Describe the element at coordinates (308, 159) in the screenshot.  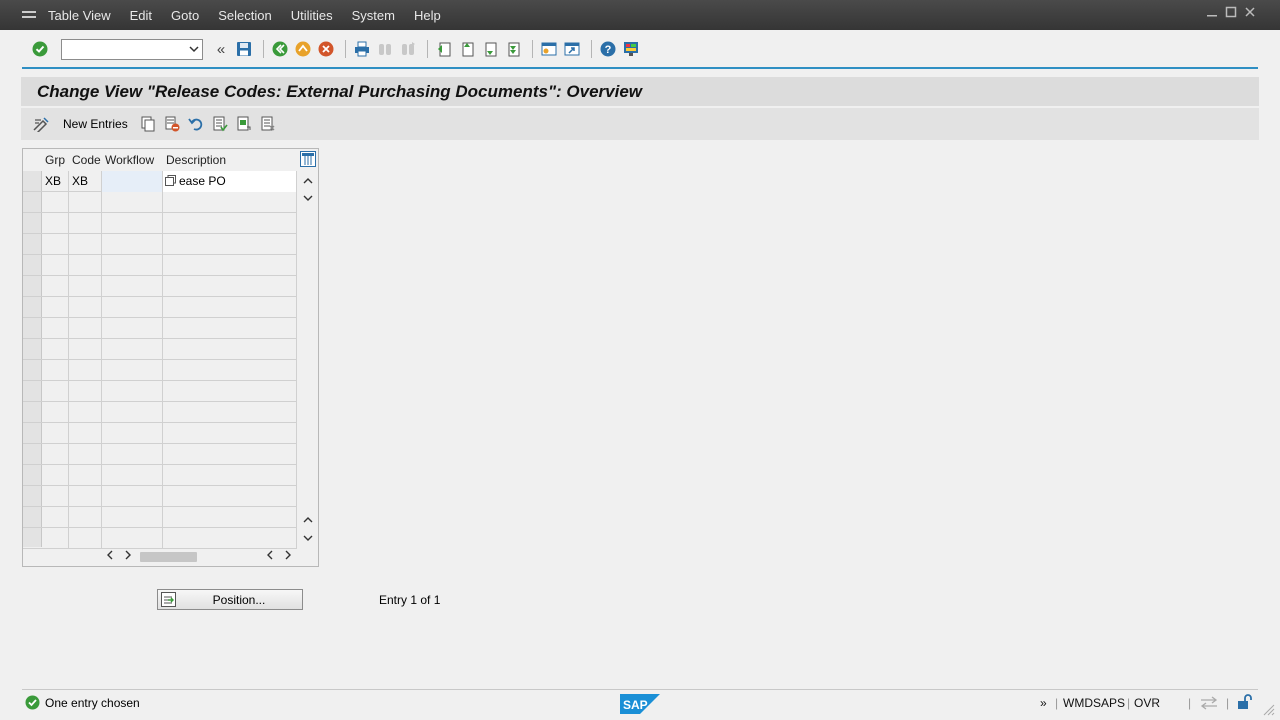
I see `table-settings-icon` at that location.